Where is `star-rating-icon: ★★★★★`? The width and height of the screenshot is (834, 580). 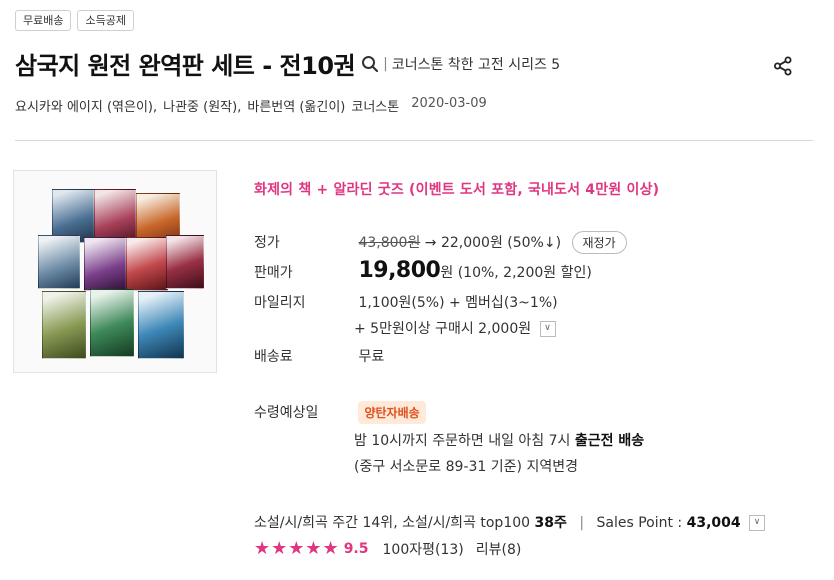
star-rating-icon: ★★★★★ is located at coordinates (297, 548).